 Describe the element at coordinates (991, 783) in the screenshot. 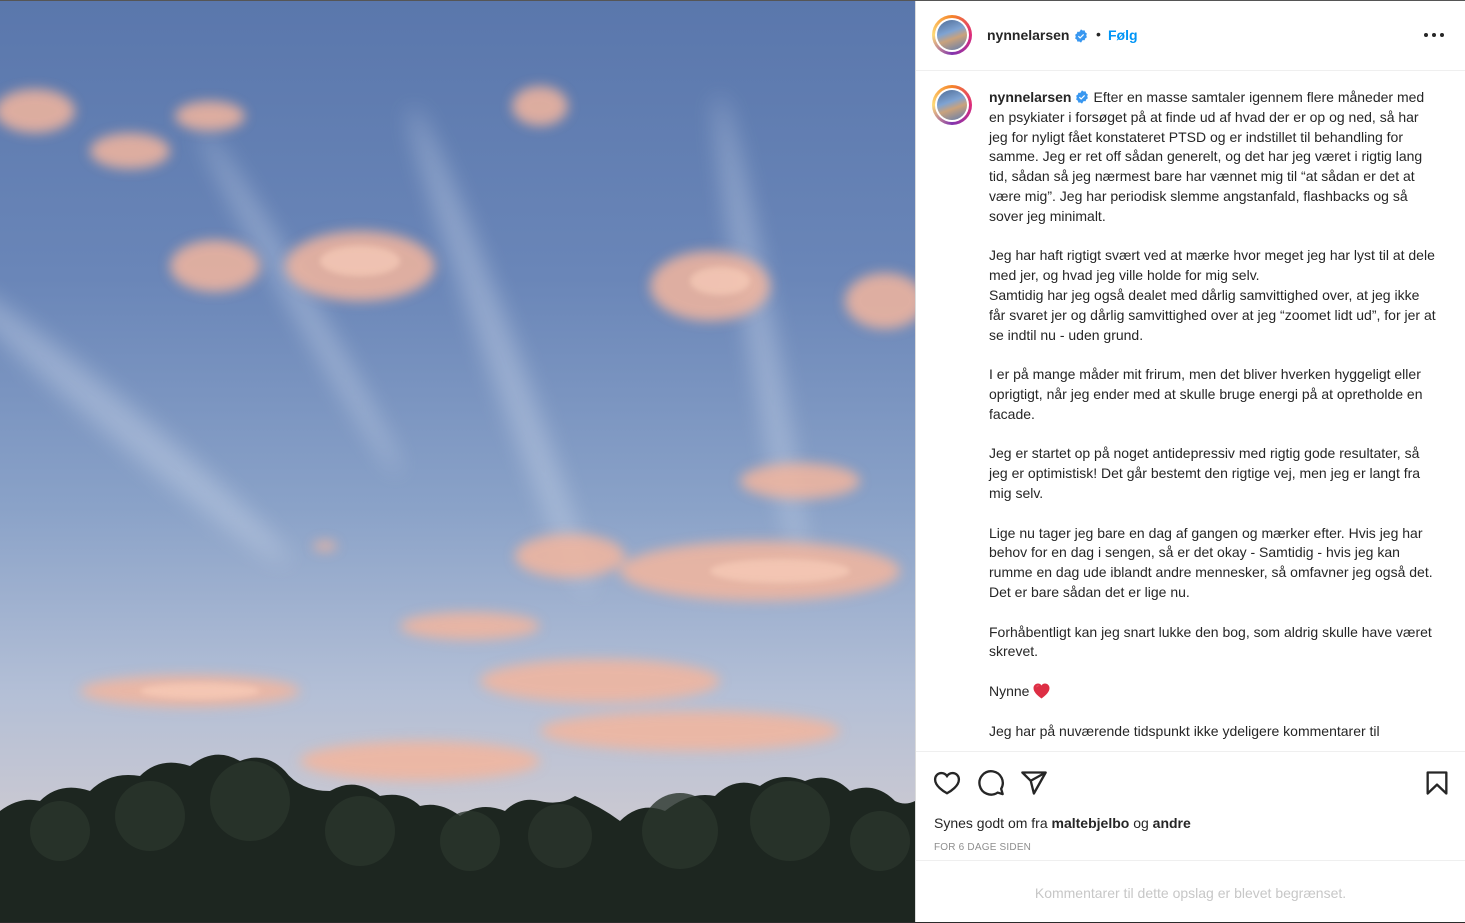

I see `comment-icon` at that location.